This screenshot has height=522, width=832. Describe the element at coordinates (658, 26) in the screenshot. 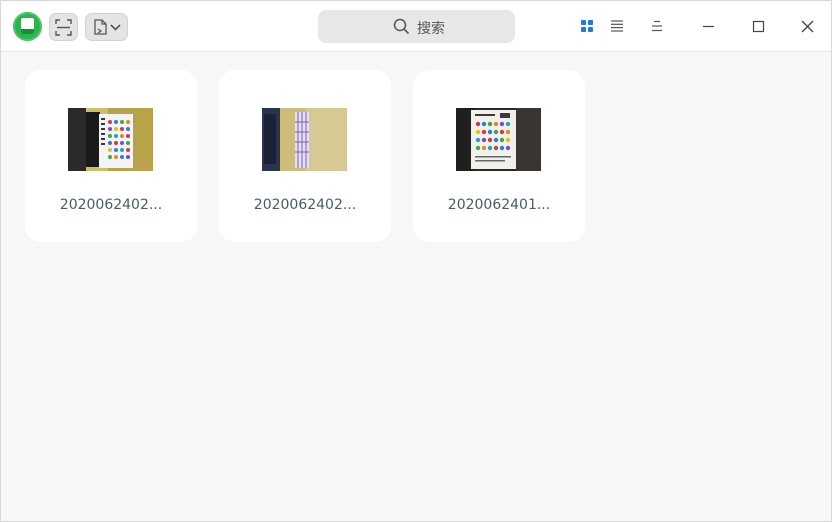

I see `menu-icon` at that location.